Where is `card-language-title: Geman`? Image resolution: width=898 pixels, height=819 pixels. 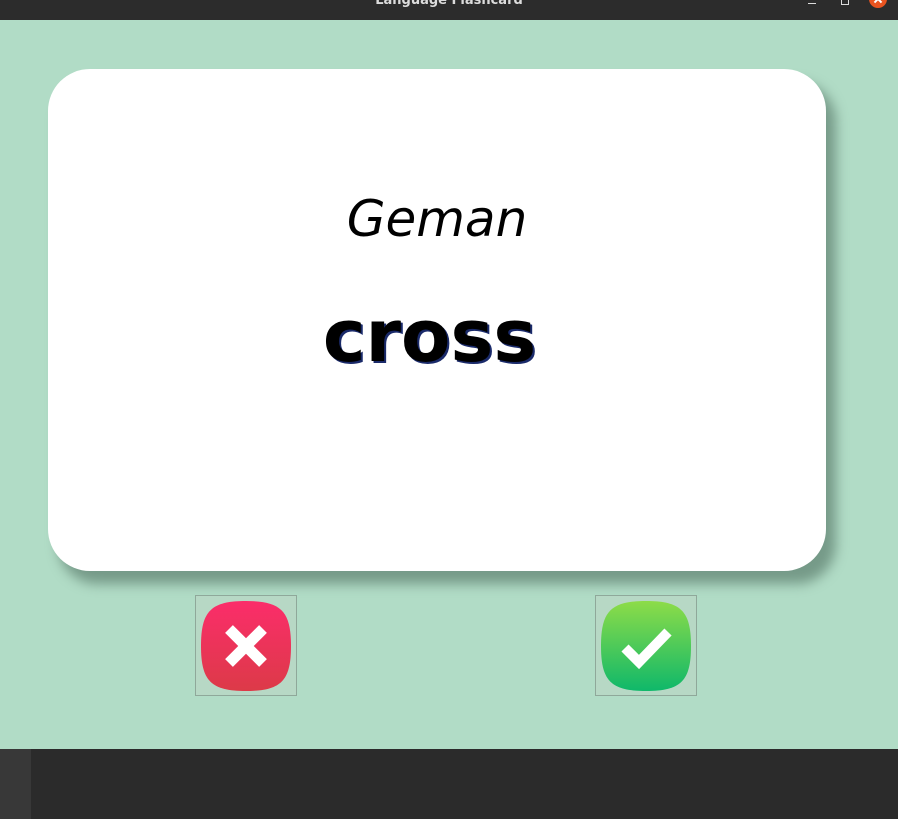
card-language-title: Geman is located at coordinates (437, 219).